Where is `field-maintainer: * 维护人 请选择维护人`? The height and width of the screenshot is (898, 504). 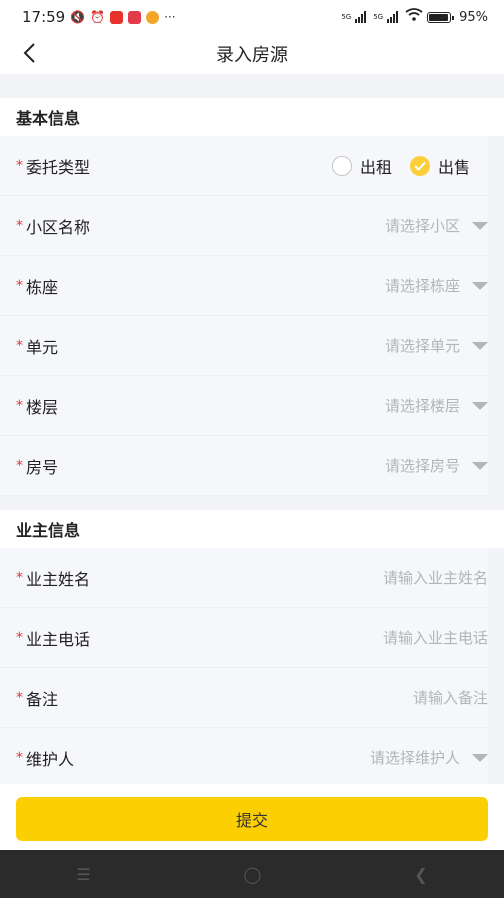
field-maintainer: * 维护人 请选择维护人 is located at coordinates (244, 757).